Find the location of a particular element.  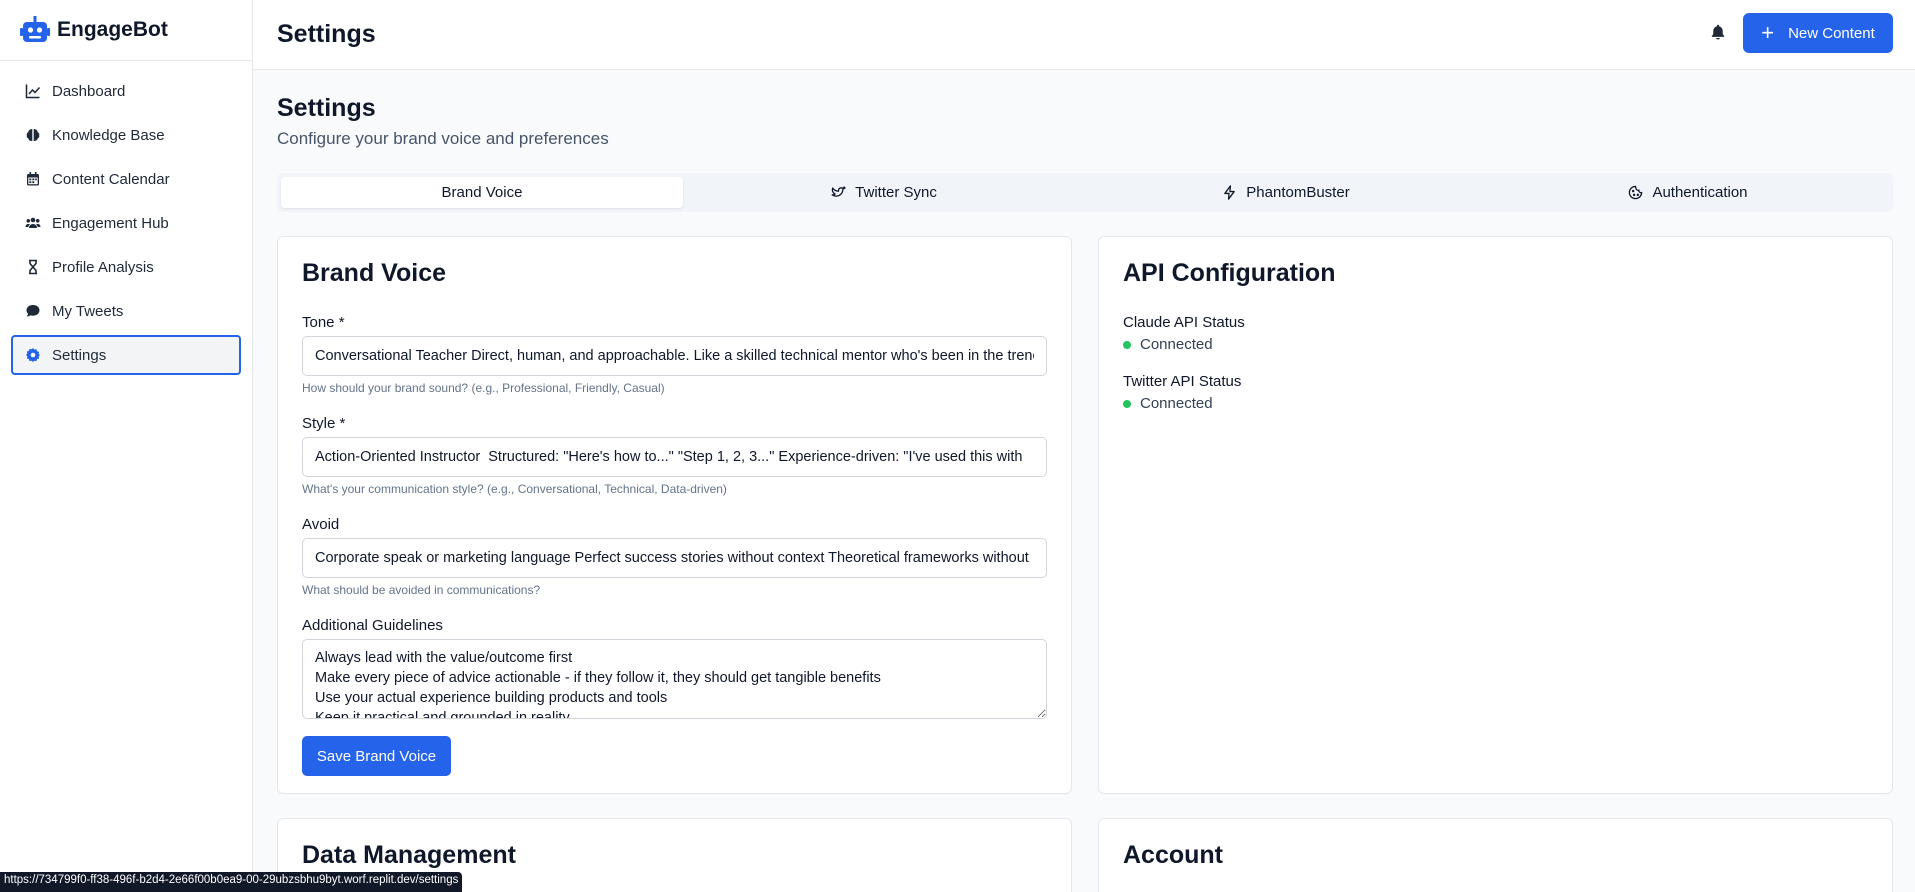

app-logo: EngageBot is located at coordinates (126, 30).